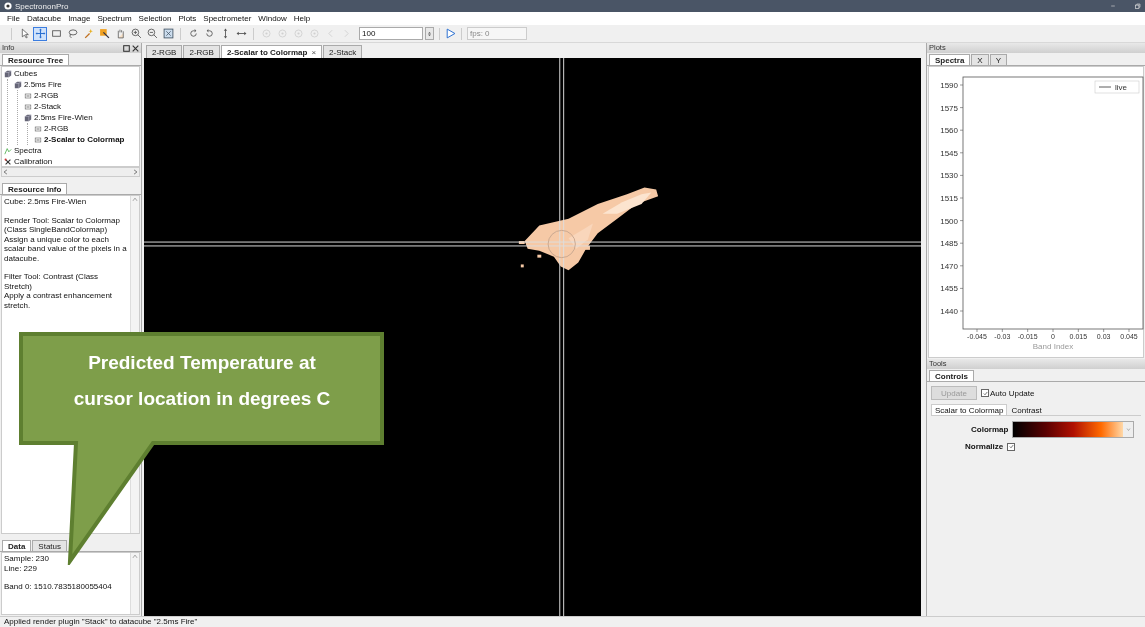  I want to click on y-tick-label: 1530, so click(949, 176).